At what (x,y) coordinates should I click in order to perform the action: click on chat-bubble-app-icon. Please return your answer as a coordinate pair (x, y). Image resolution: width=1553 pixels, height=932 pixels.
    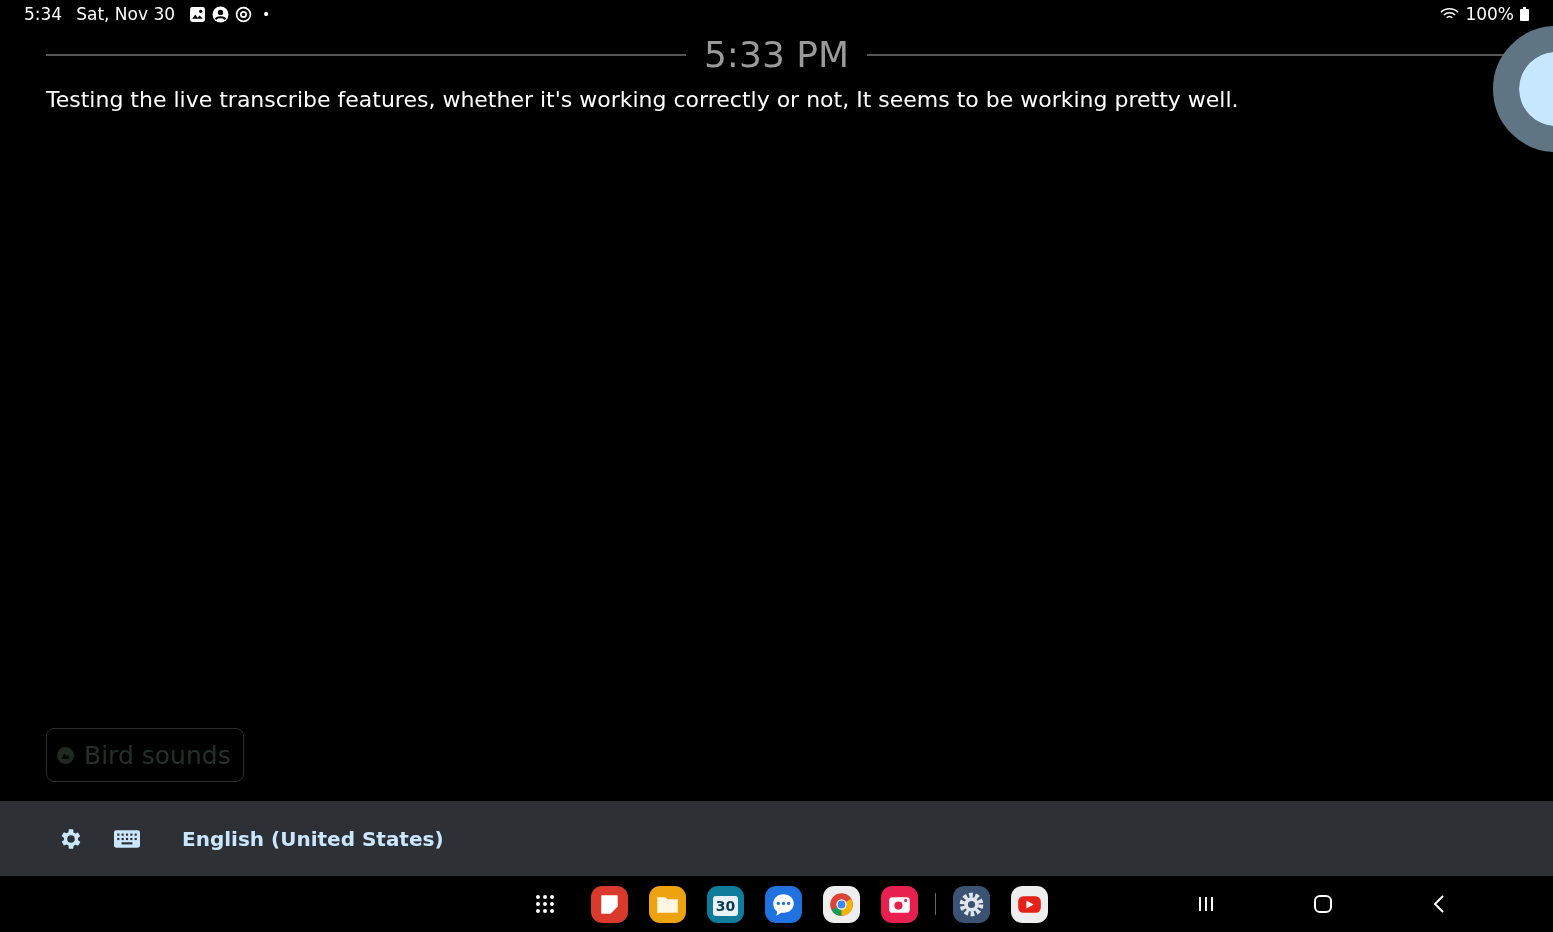
    Looking at the image, I should click on (783, 904).